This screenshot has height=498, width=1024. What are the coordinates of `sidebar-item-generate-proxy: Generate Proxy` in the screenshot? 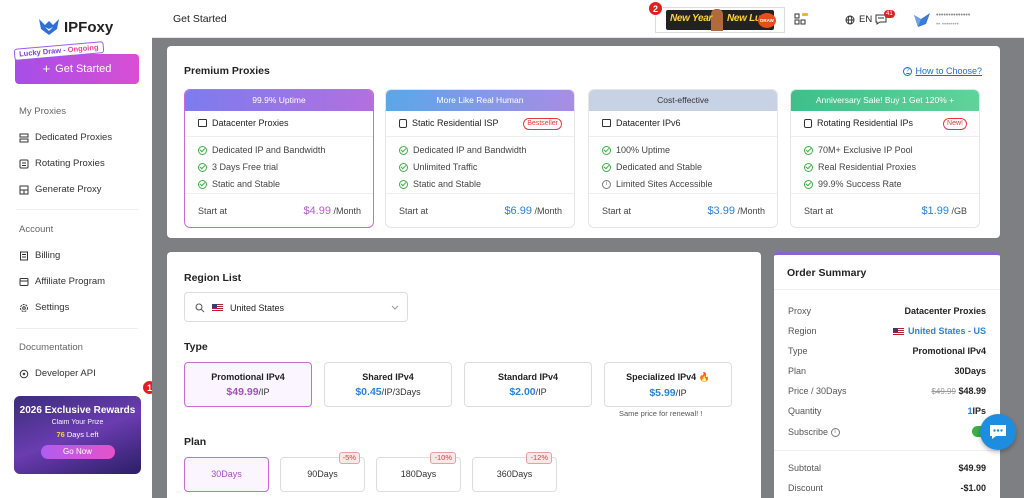 It's located at (60, 189).